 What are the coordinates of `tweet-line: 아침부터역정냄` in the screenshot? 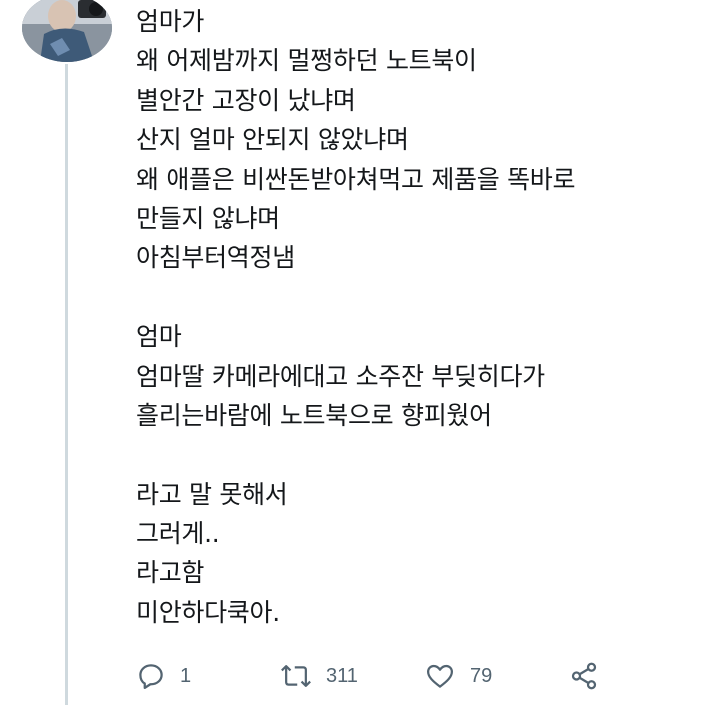 It's located at (215, 258).